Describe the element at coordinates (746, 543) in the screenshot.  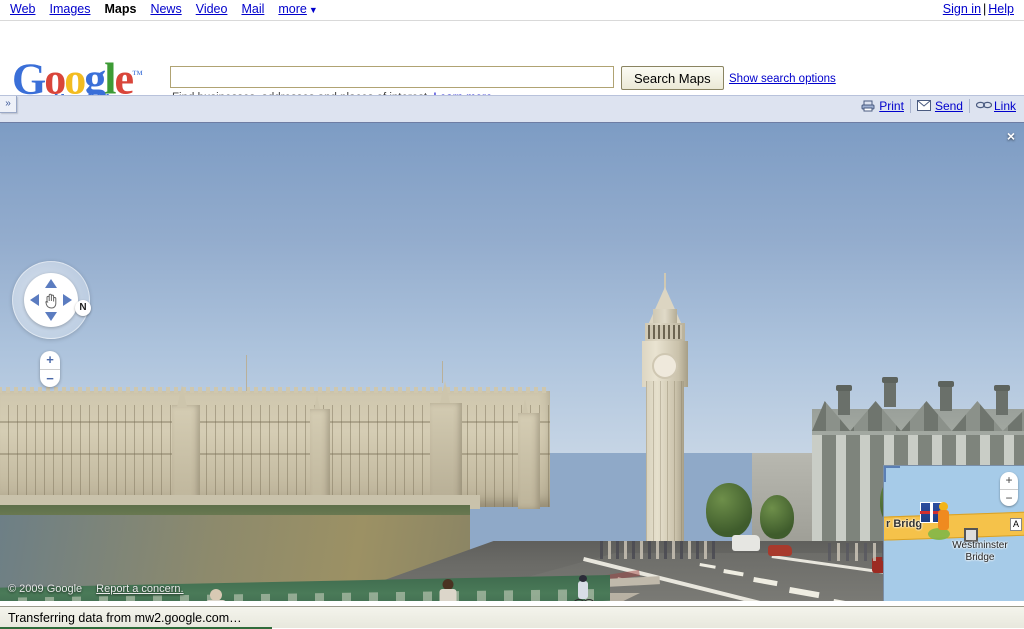
I see `van-white` at that location.